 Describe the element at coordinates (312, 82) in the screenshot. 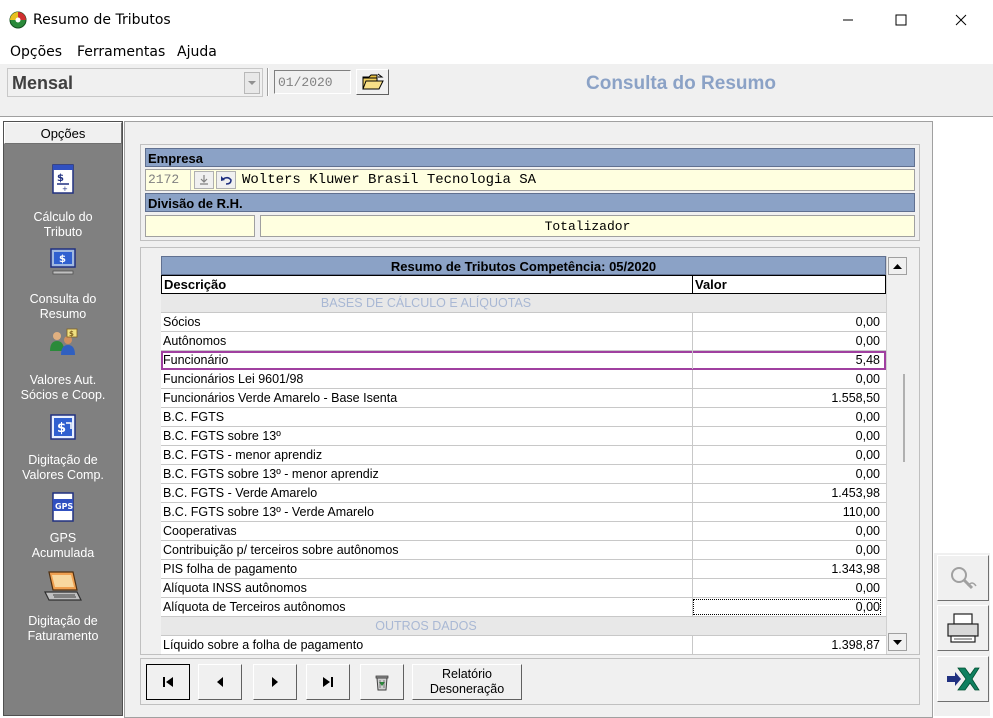

I see `competencia-date-field: 01/2020` at that location.